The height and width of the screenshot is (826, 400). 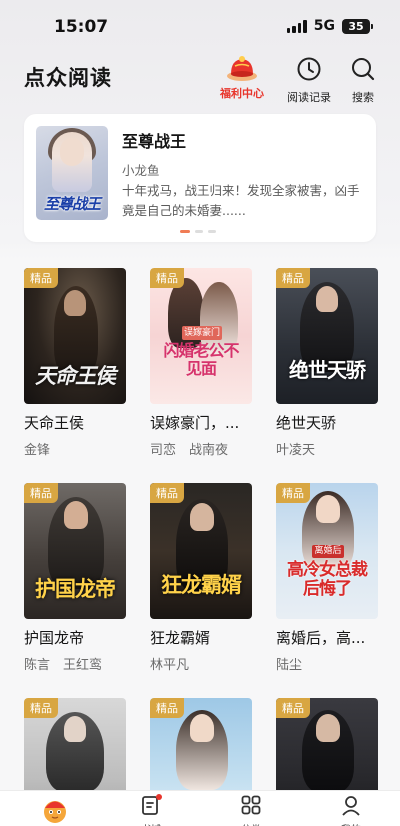 I want to click on book-item: 离婚后 高冷女总裁后悔了 精品 离婚后，高... 陆尘, so click(x=328, y=578).